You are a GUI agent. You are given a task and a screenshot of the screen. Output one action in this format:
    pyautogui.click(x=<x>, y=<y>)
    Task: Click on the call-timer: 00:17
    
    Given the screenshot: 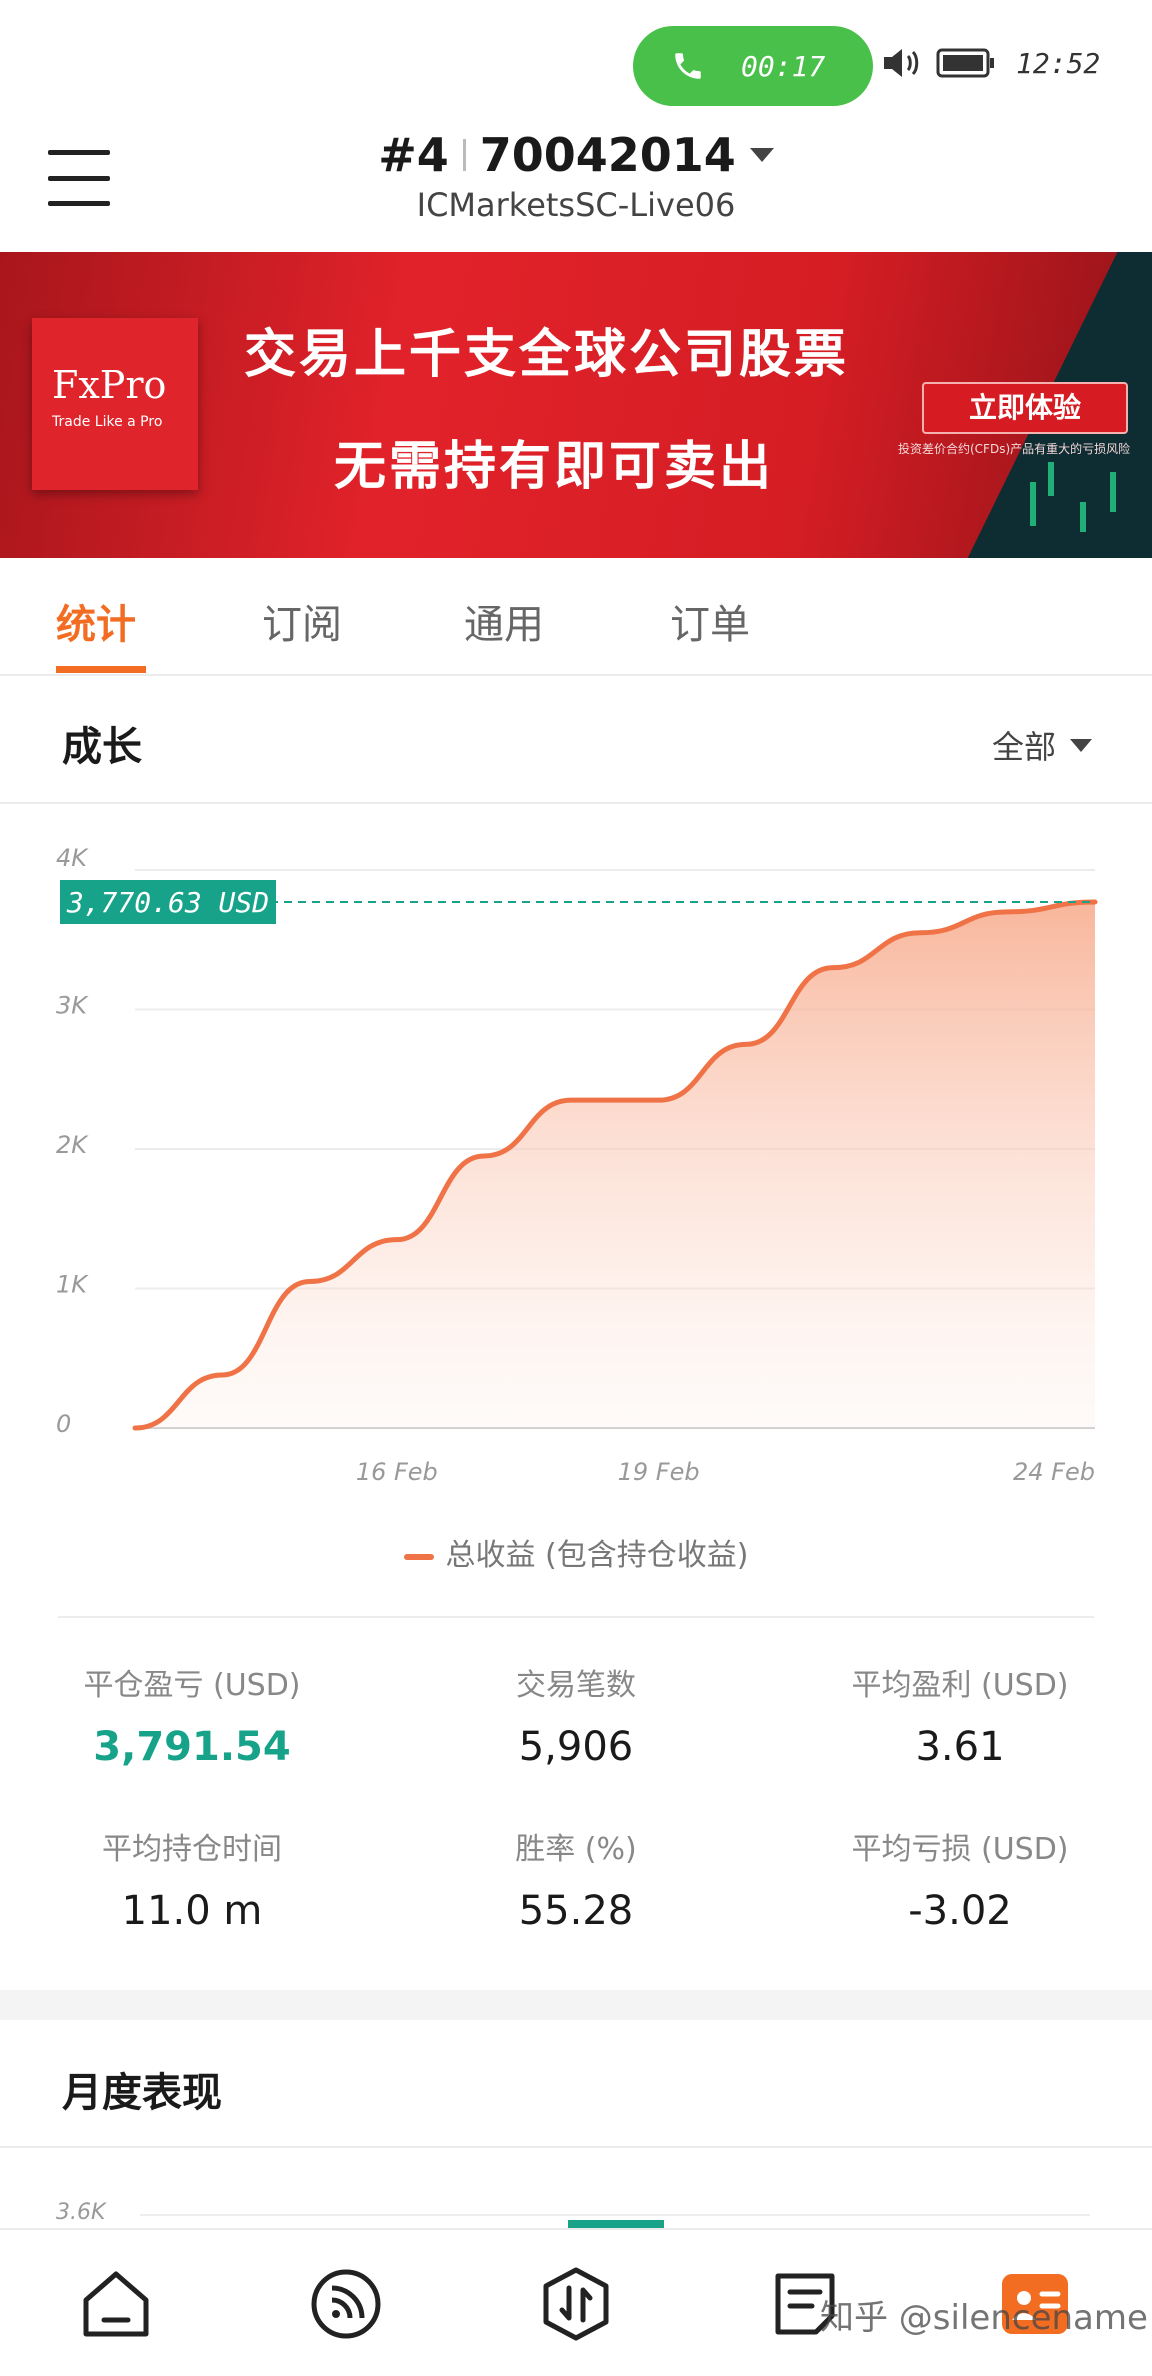 What is the action you would take?
    pyautogui.click(x=783, y=66)
    